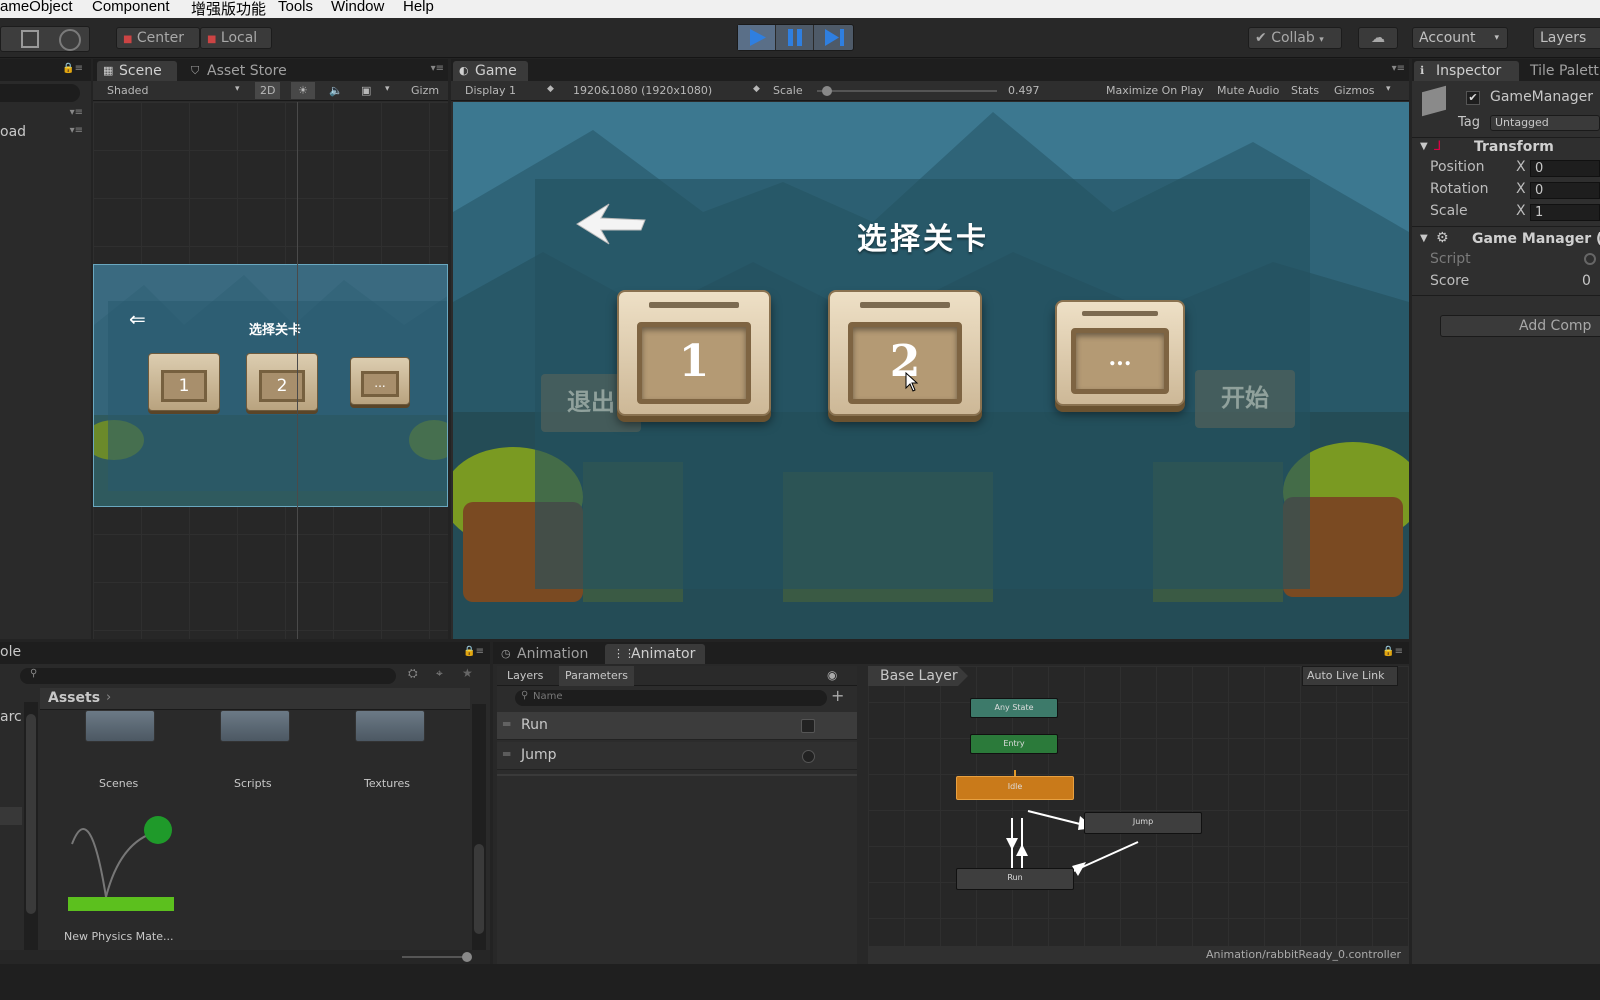  What do you see at coordinates (70, 40) in the screenshot?
I see `transform-tool-icon` at bounding box center [70, 40].